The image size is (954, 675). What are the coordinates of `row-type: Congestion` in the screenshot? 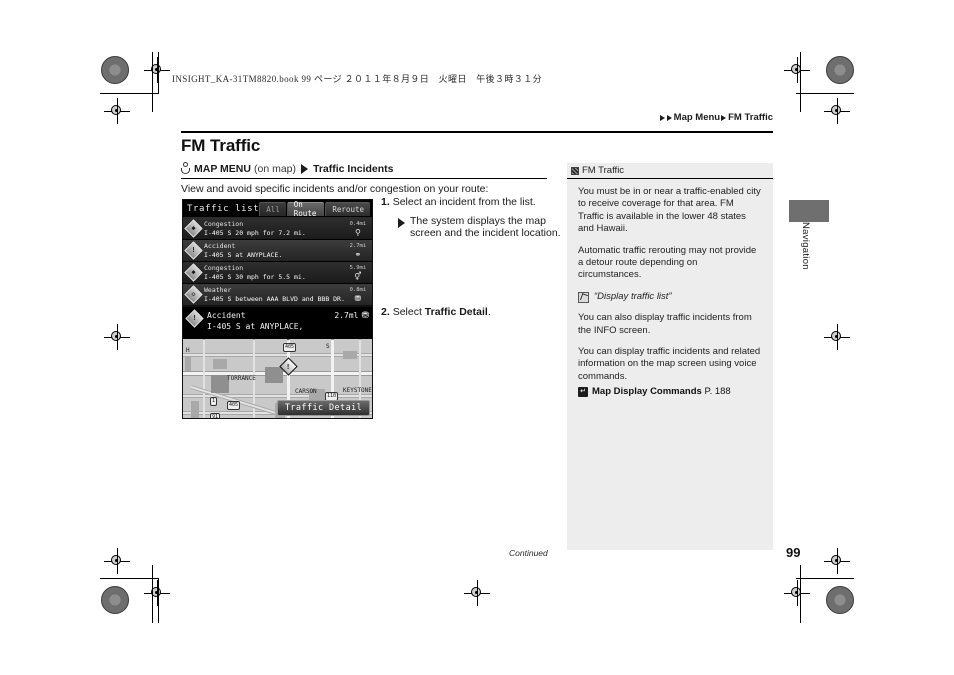 It's located at (224, 223).